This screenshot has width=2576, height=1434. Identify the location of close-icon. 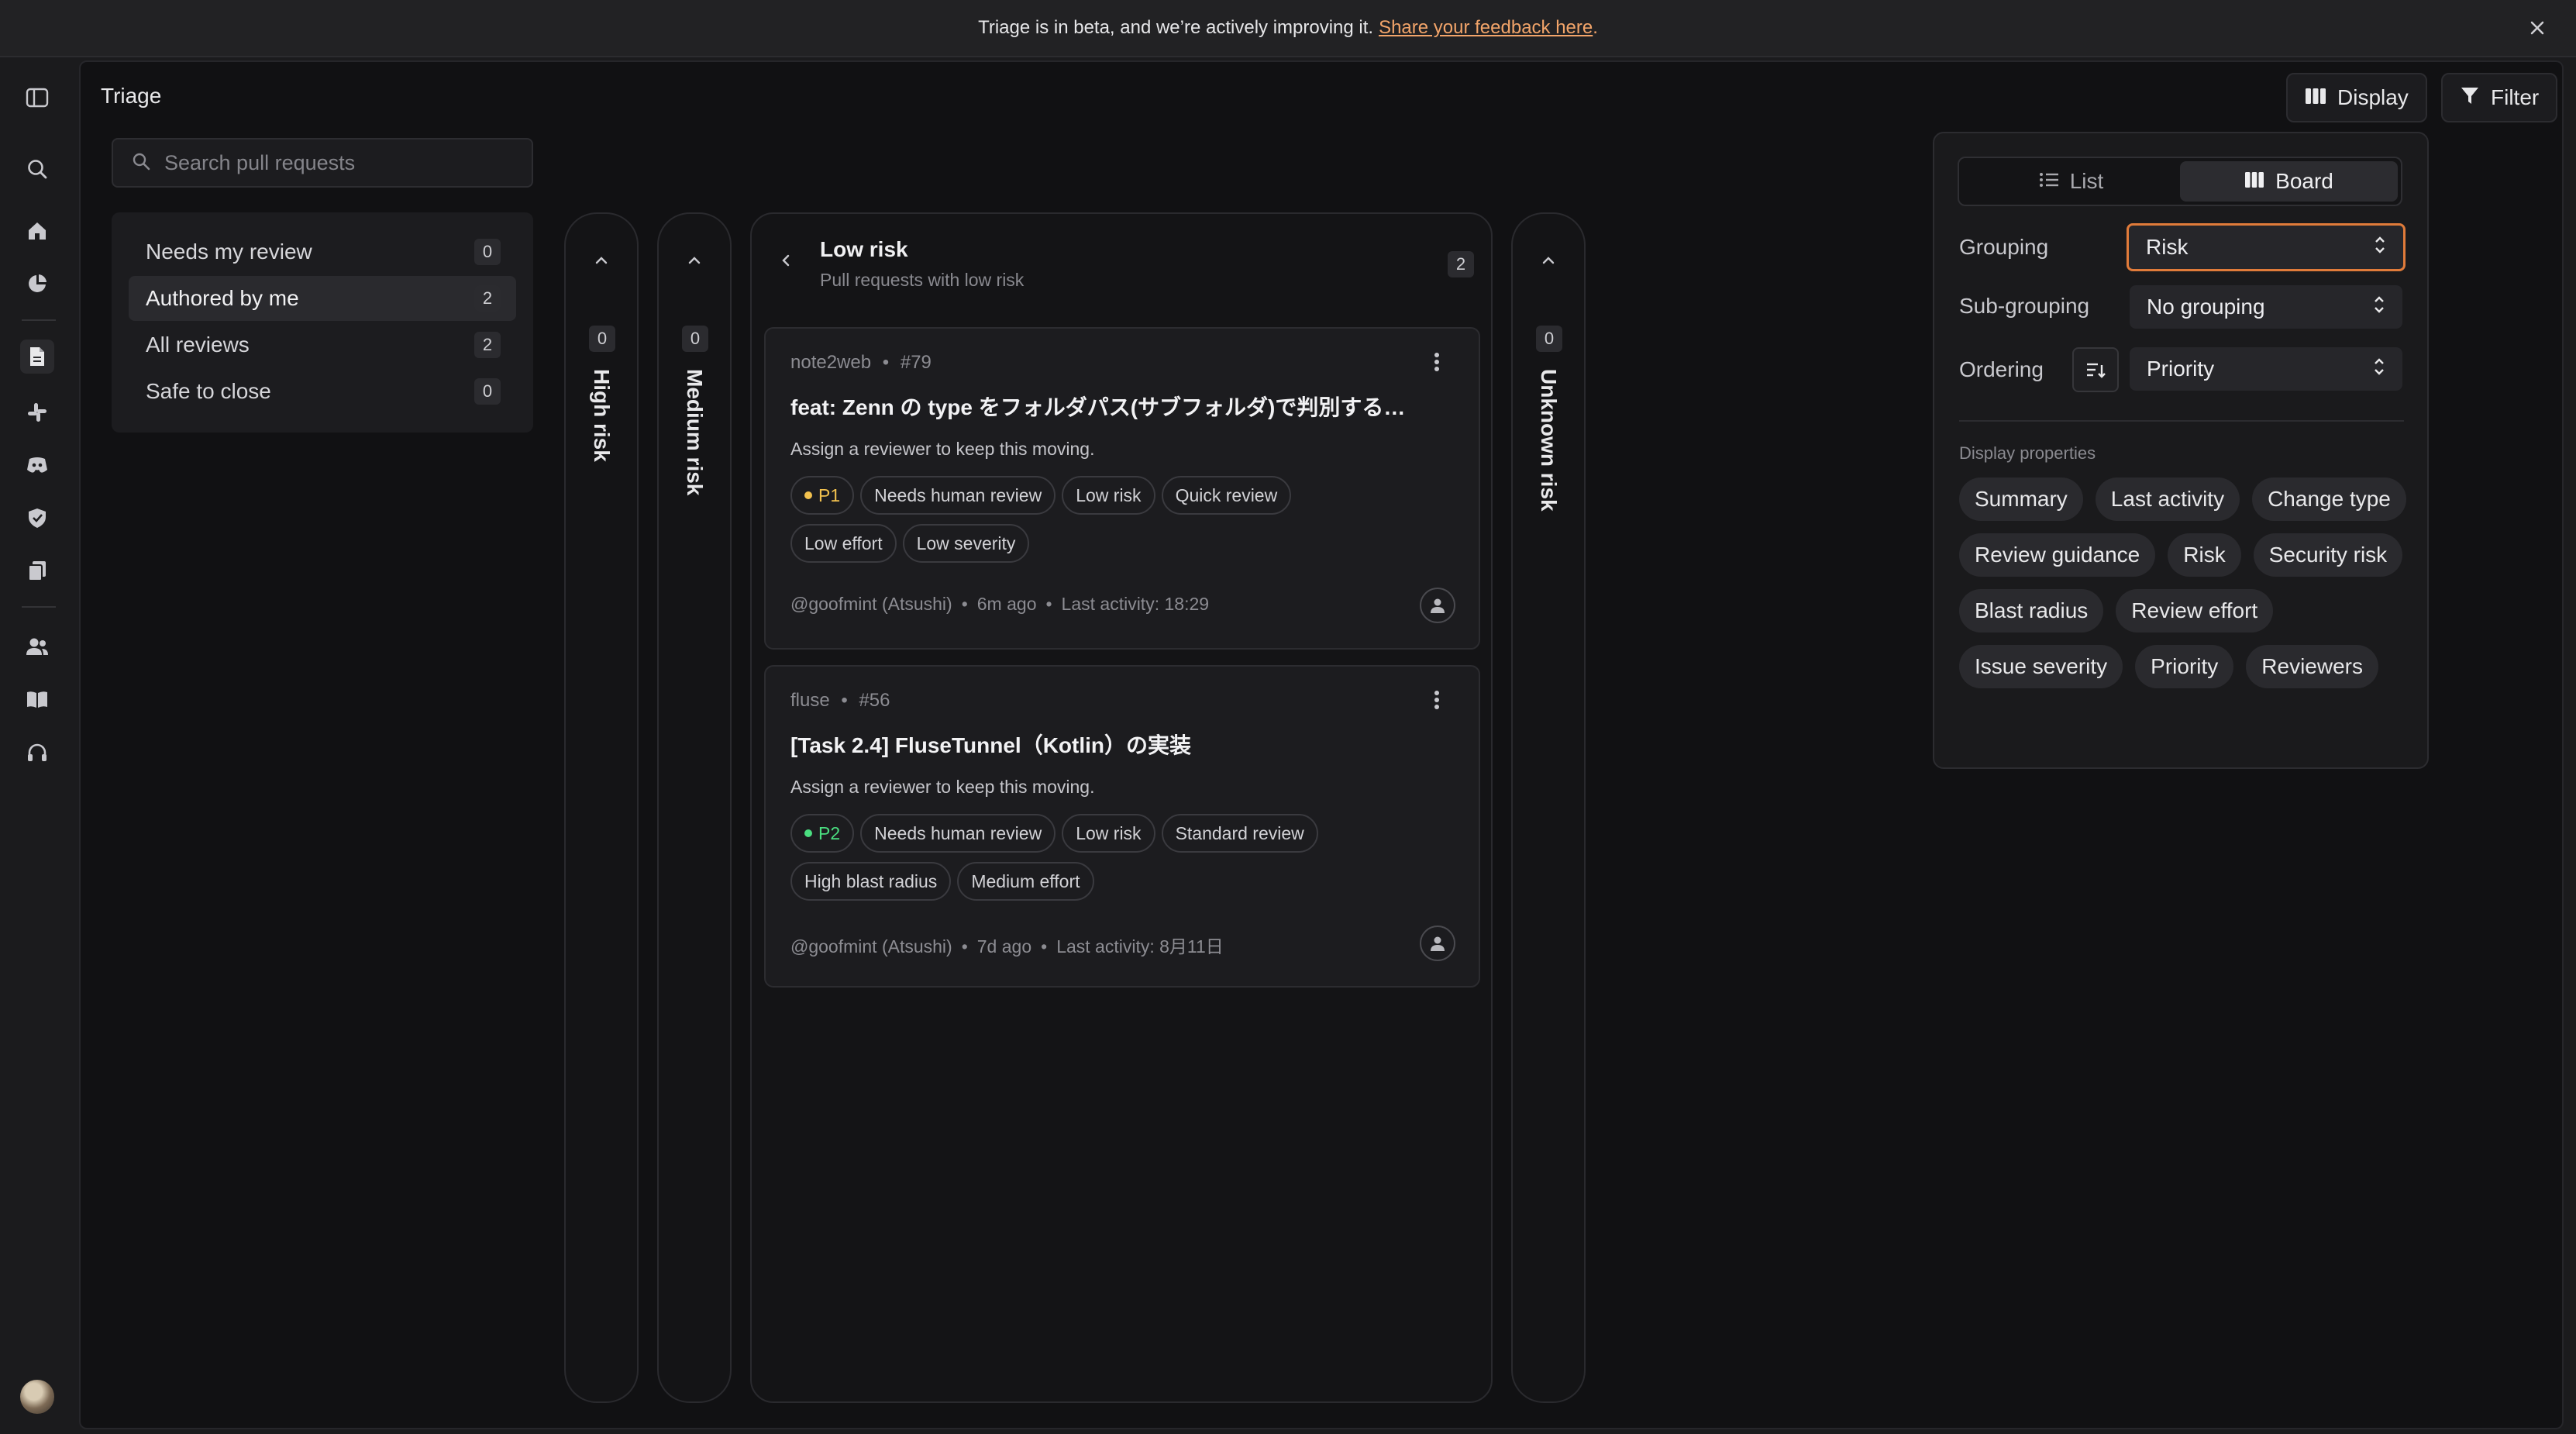
(2537, 28).